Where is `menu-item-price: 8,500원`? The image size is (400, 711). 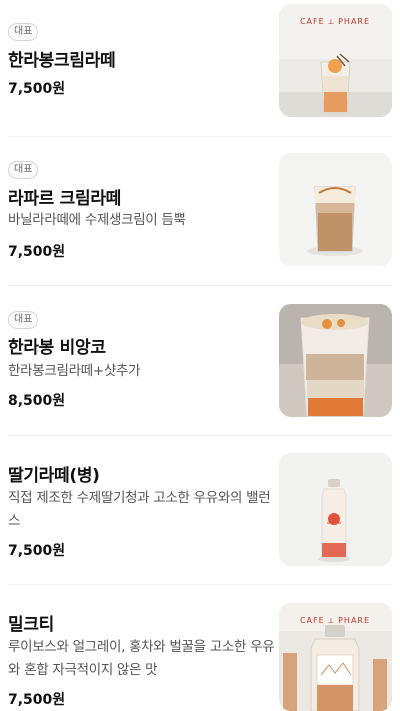
menu-item-price: 8,500원 is located at coordinates (37, 401).